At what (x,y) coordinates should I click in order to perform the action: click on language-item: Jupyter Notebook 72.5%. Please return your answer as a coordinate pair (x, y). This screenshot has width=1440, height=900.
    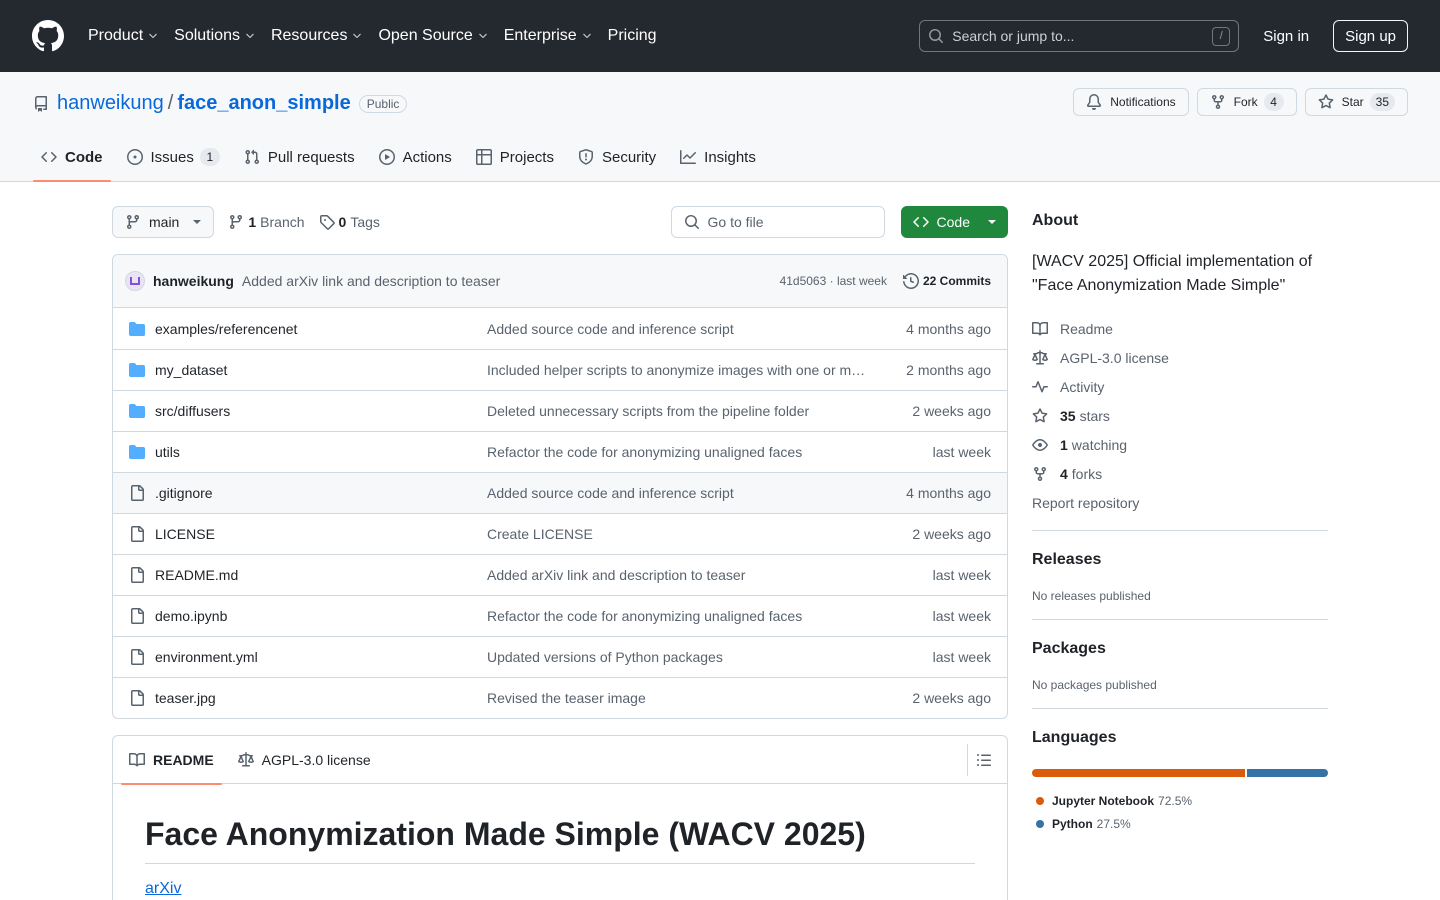
    Looking at the image, I should click on (1180, 800).